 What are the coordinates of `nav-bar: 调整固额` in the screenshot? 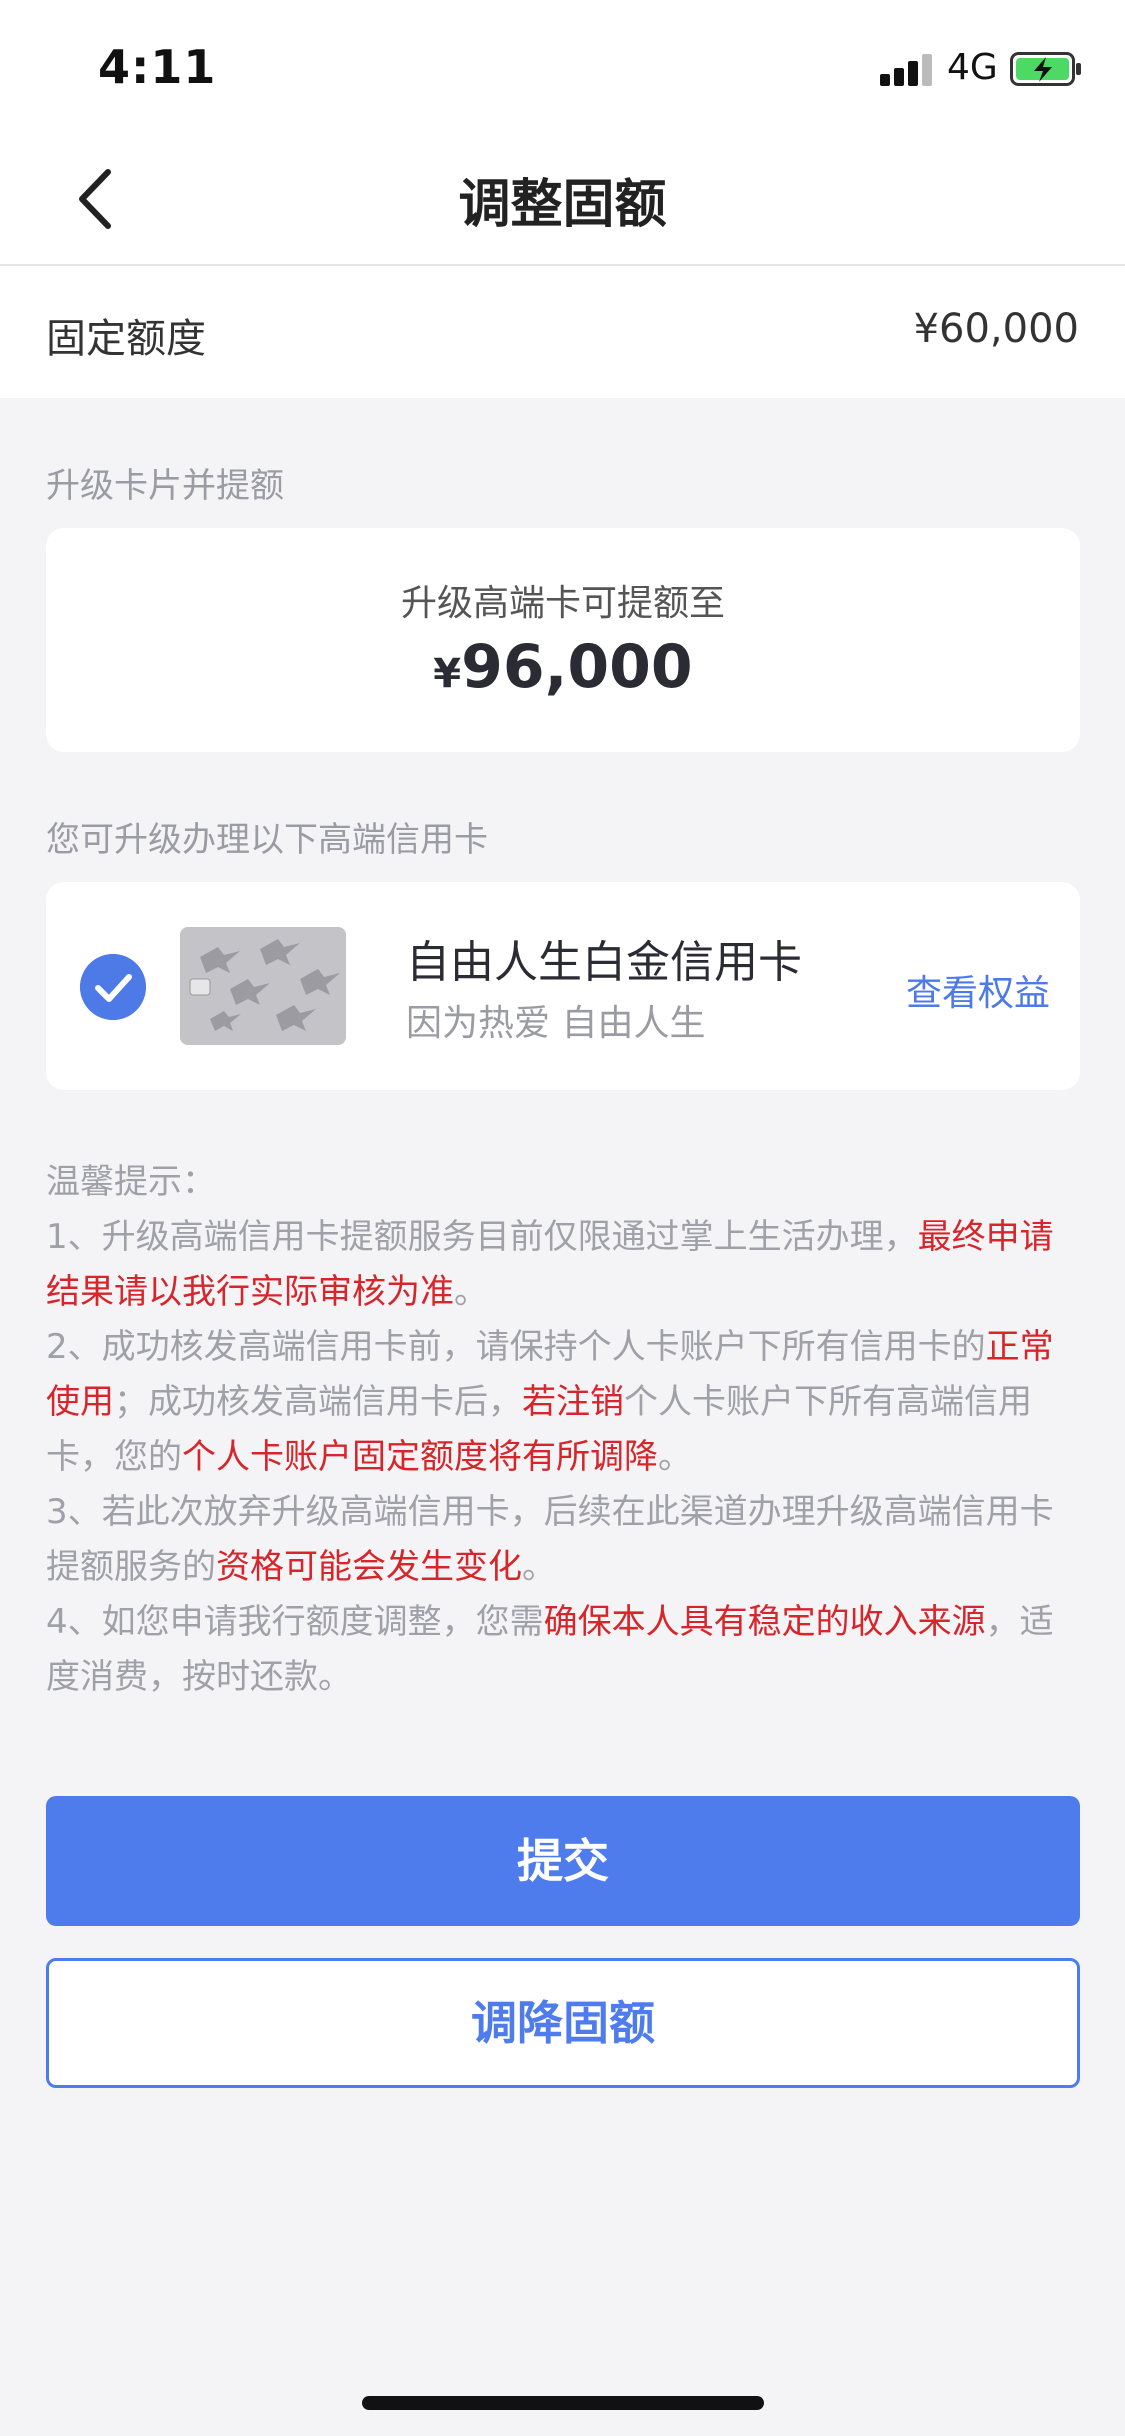 It's located at (562, 199).